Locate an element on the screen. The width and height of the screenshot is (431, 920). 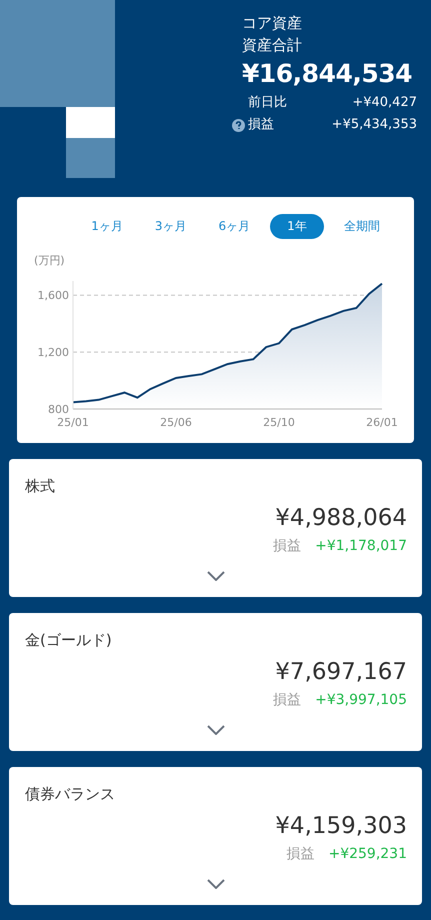
profit-value: +¥1,178,017 is located at coordinates (361, 546).